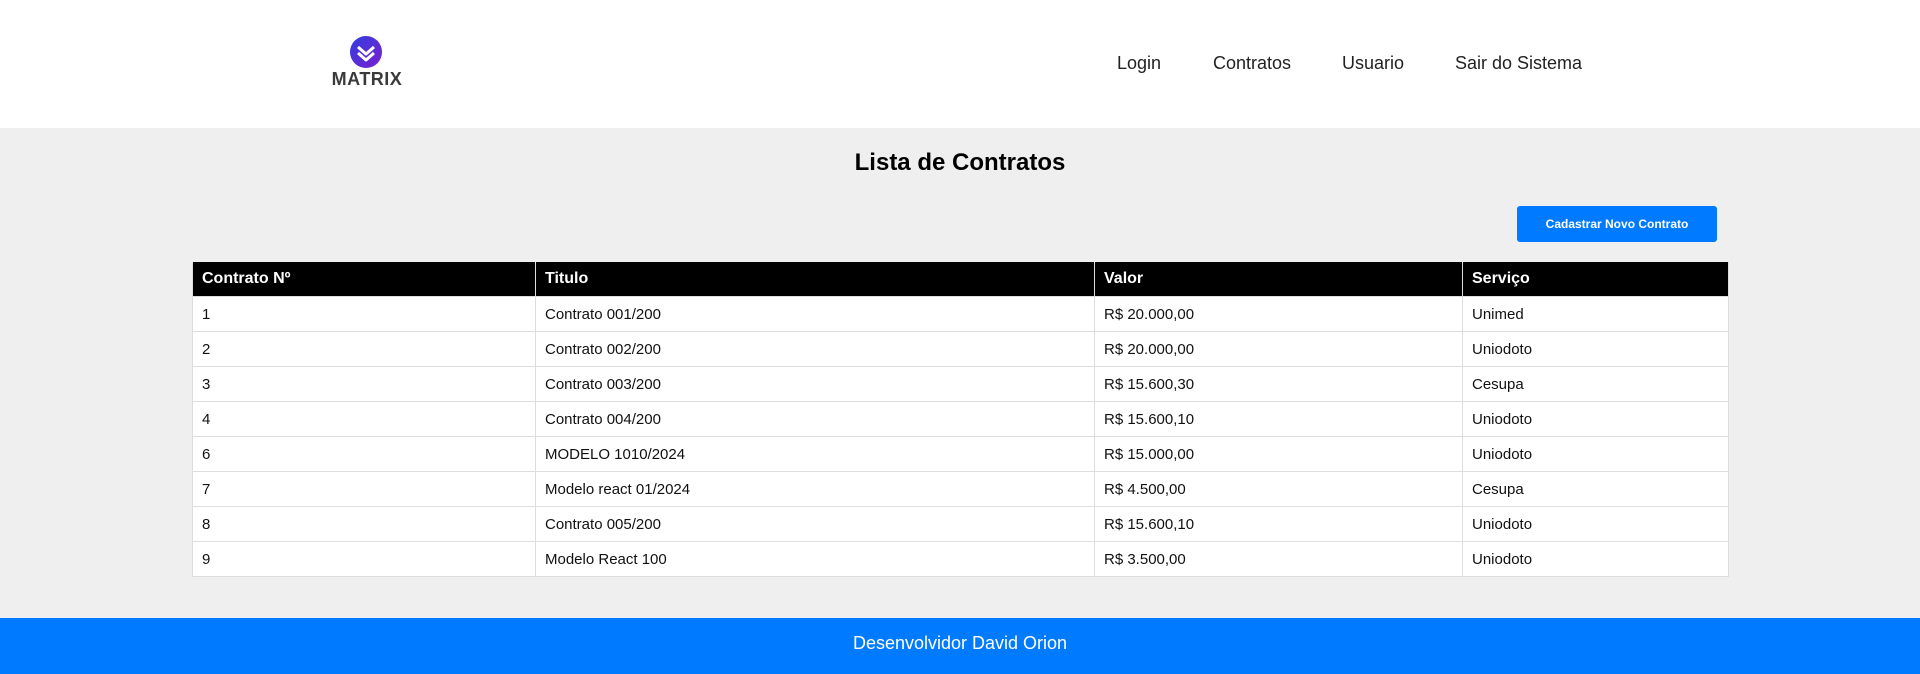 The width and height of the screenshot is (1920, 674). I want to click on footer-credit-text: Desenvolvidor David Orion, so click(960, 643).